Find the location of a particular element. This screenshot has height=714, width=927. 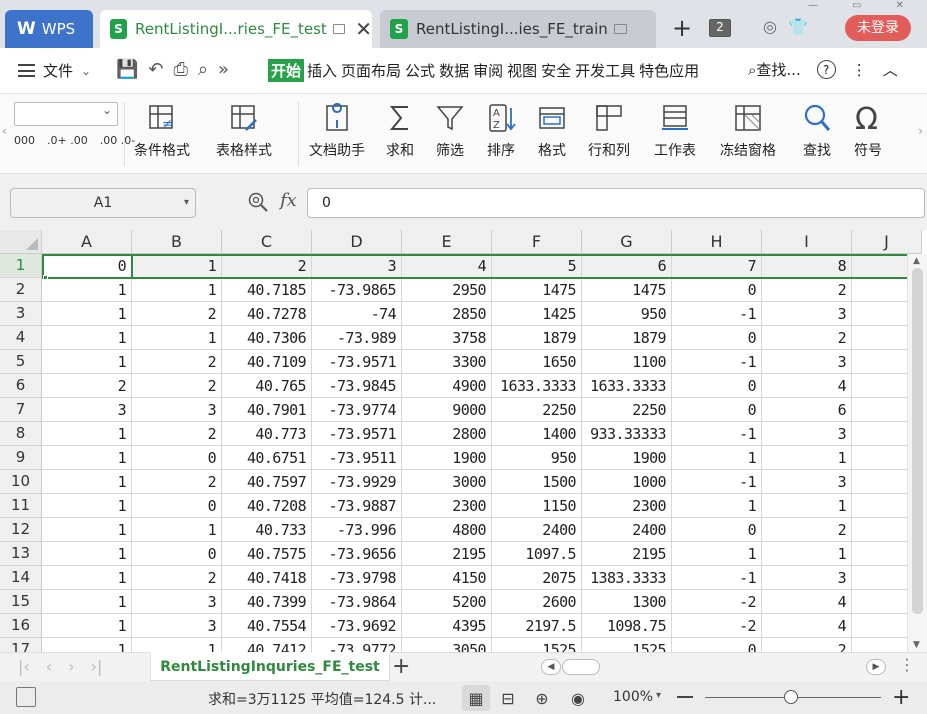

table-cell: 1879 is located at coordinates (537, 338).